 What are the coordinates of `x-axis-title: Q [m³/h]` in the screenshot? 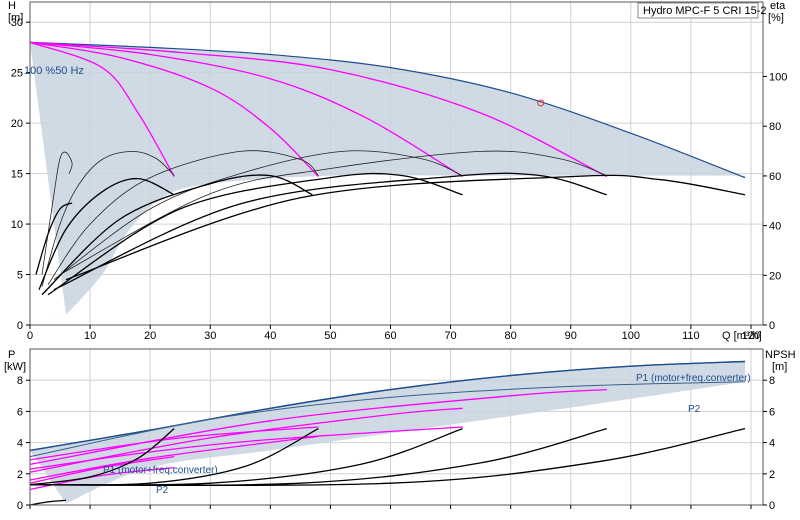 It's located at (742, 336).